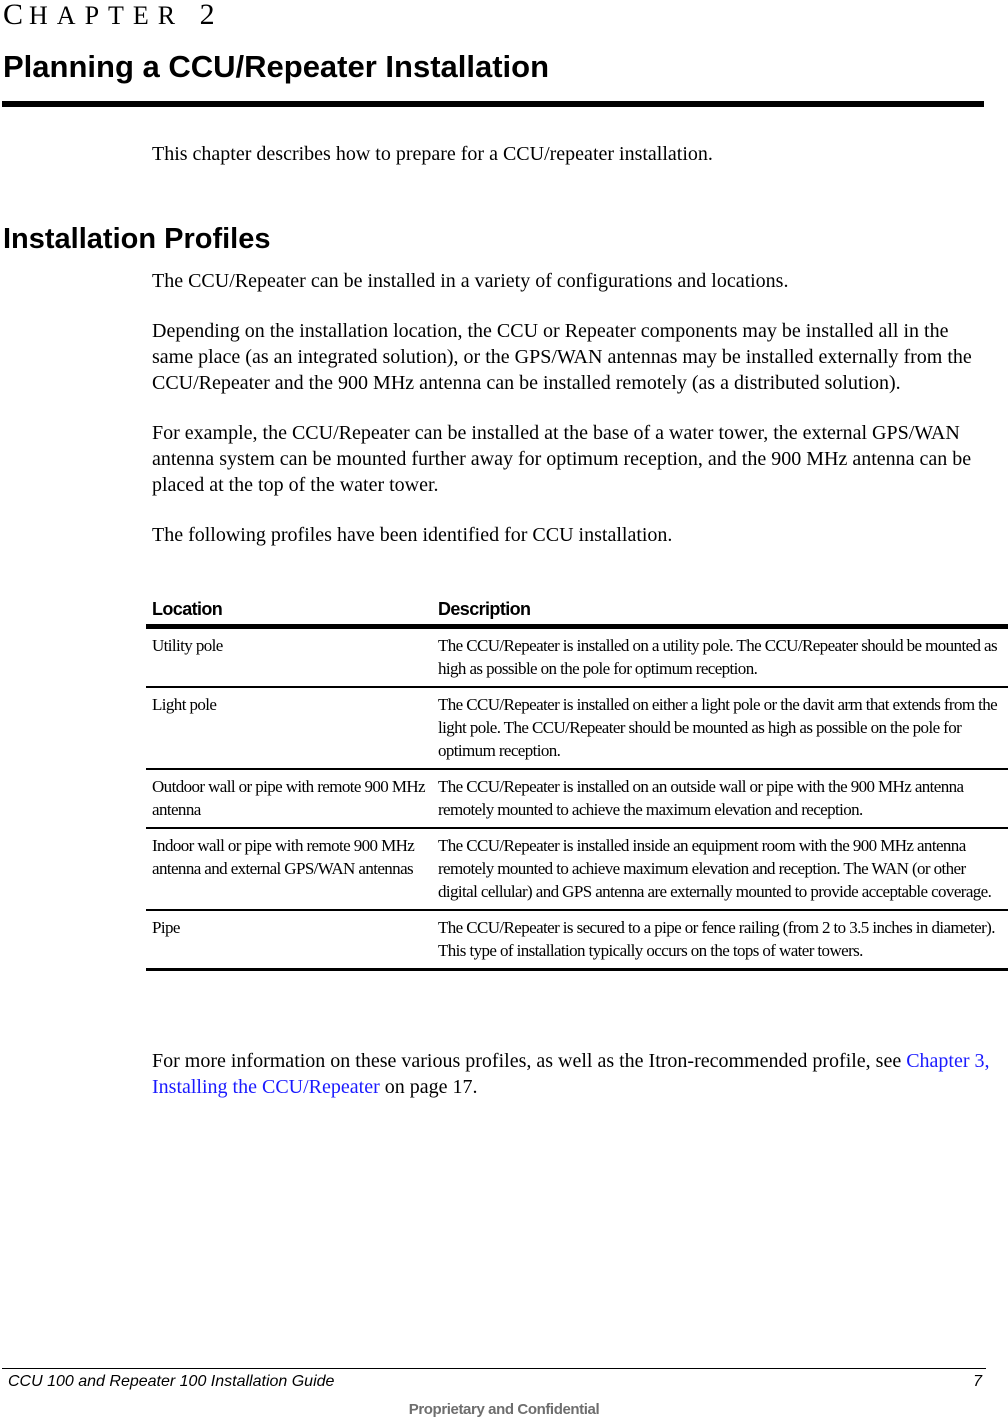  What do you see at coordinates (720, 613) in the screenshot?
I see `column-header-description: Description` at bounding box center [720, 613].